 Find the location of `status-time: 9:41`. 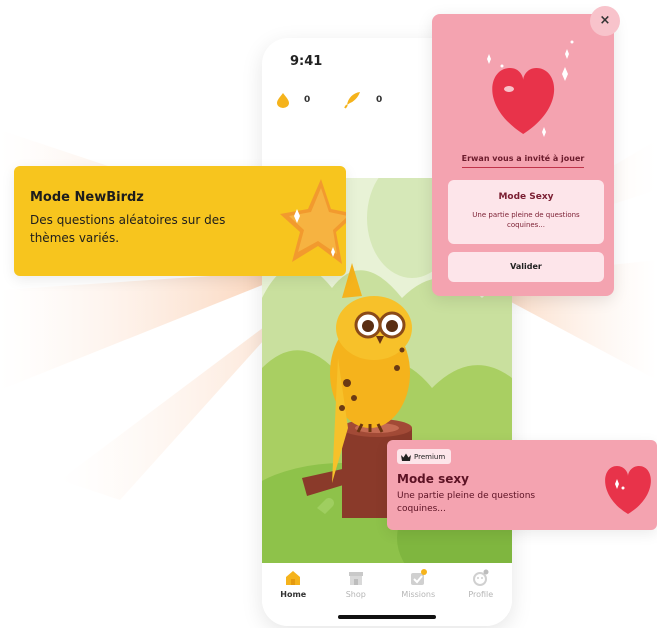

status-time: 9:41 is located at coordinates (306, 61).